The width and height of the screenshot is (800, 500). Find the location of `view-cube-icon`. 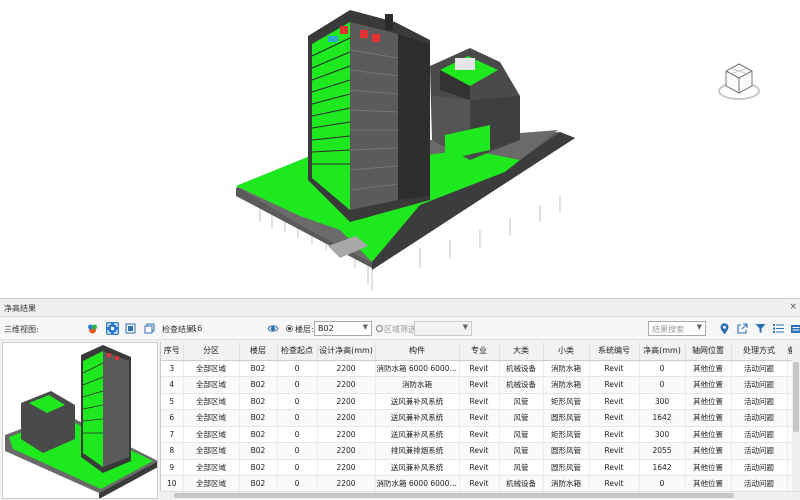

view-cube-icon is located at coordinates (739, 81).